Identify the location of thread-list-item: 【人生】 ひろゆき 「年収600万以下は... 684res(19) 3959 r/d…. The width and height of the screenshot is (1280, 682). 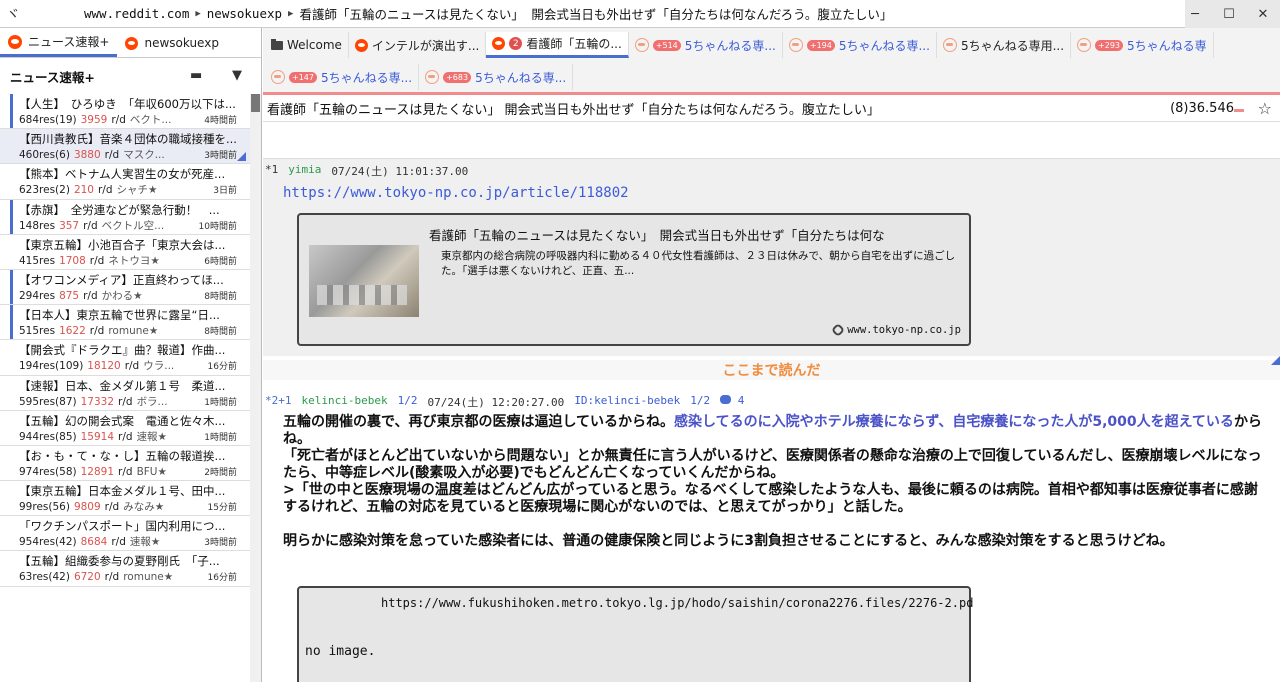
(125, 112).